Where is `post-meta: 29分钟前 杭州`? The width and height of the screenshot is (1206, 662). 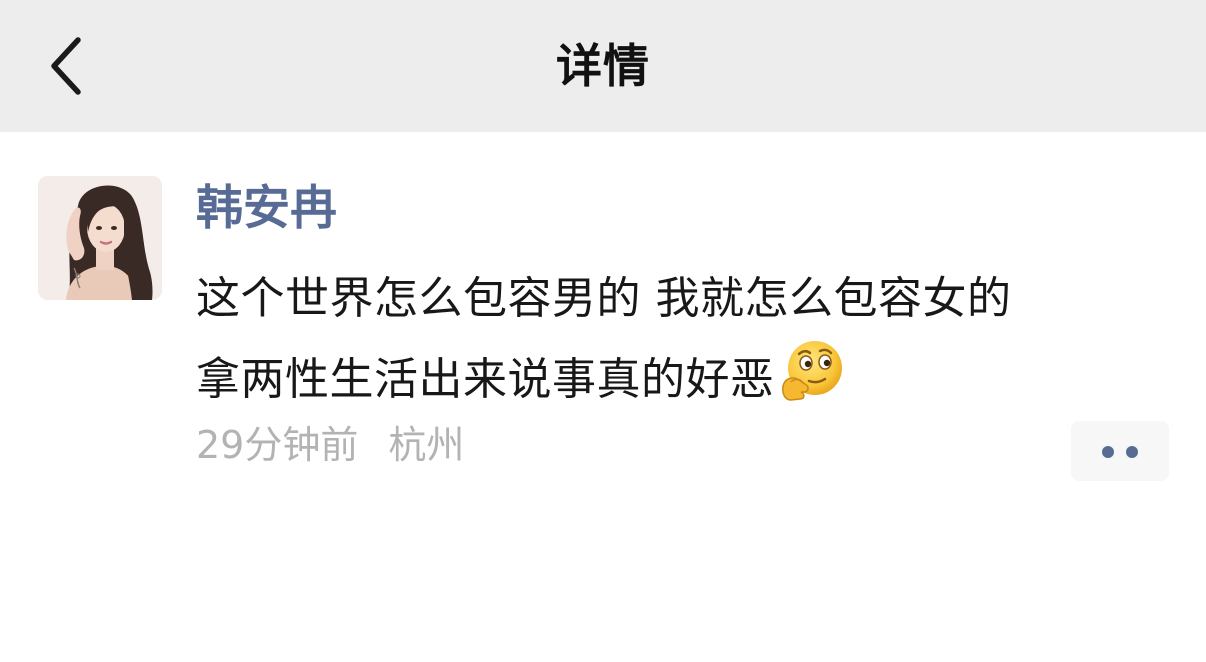
post-meta: 29分钟前 杭州 is located at coordinates (330, 445).